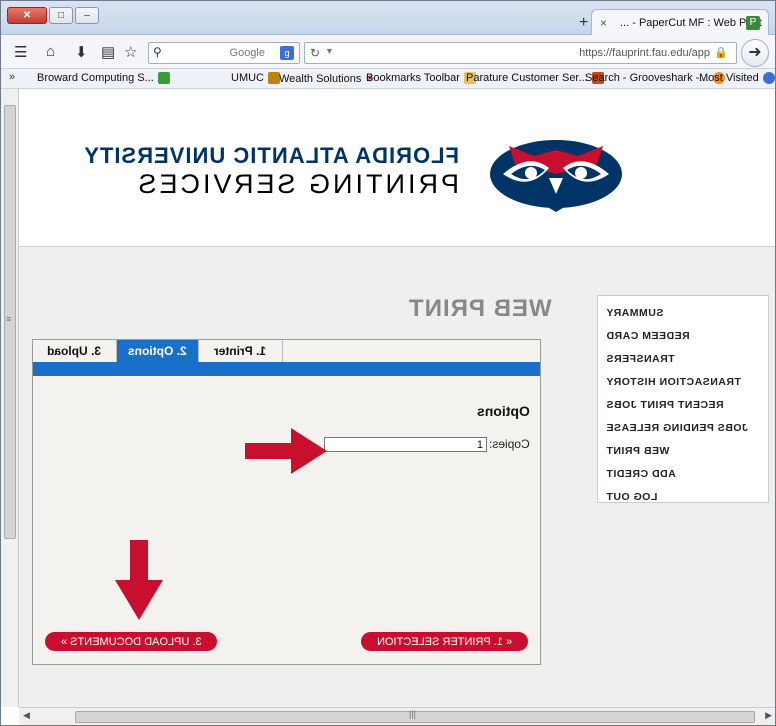 The image size is (776, 726). I want to click on bookmark-item: Wealth Solutions ✳, so click(327, 79).